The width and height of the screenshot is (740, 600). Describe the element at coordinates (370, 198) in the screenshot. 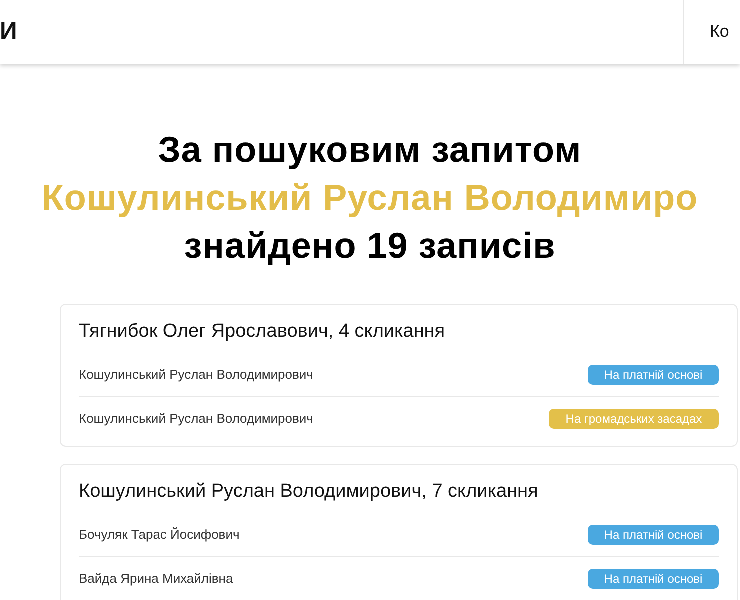

I see `search-query-text: Кошулинський Руслан Володимиро` at that location.